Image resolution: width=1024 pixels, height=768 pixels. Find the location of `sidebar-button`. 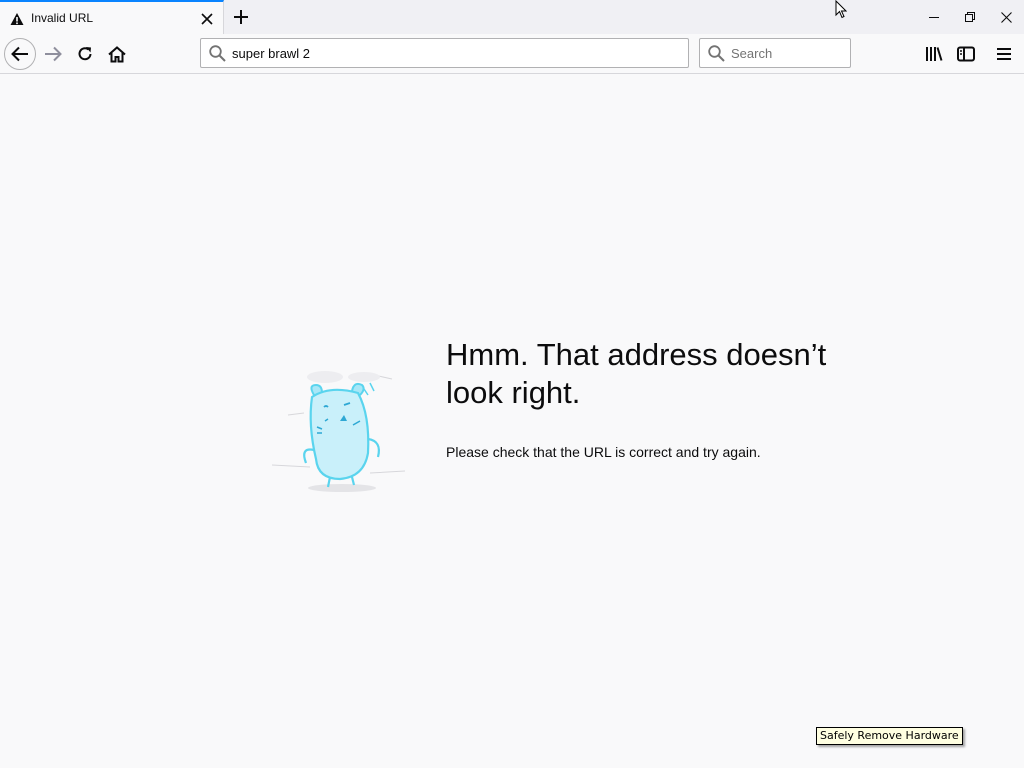

sidebar-button is located at coordinates (966, 54).